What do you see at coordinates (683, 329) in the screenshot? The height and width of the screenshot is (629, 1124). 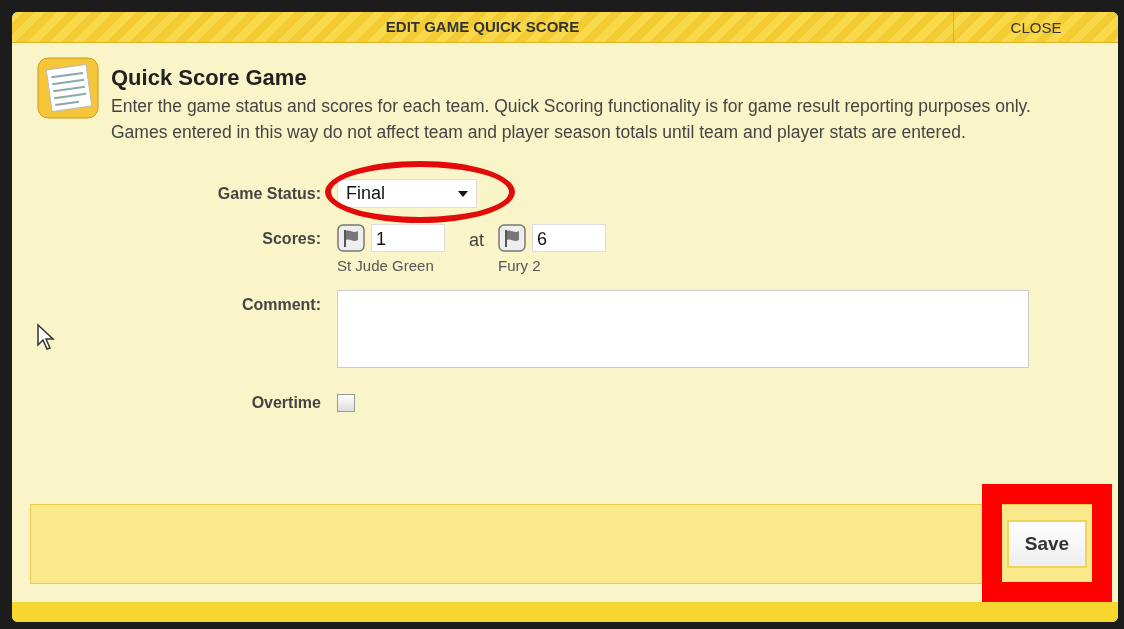 I see `comment-input` at bounding box center [683, 329].